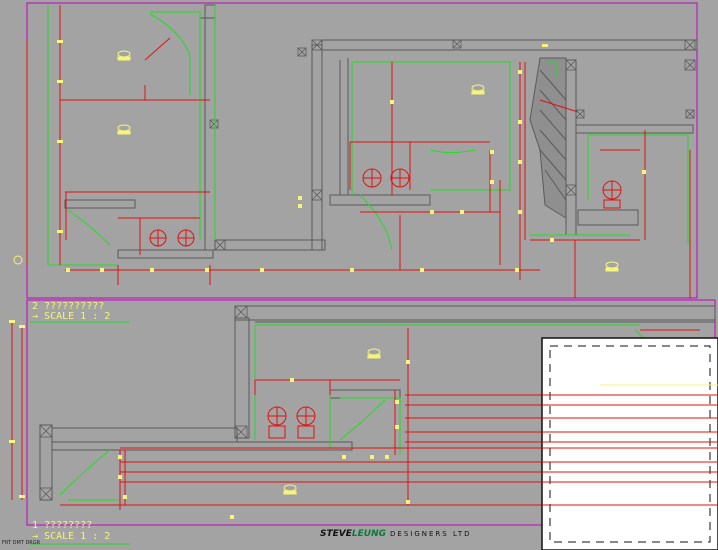 Image resolution: width=718 pixels, height=550 pixels. What do you see at coordinates (291, 422) in the screenshot?
I see `bottom-plan-fixtures` at bounding box center [291, 422].